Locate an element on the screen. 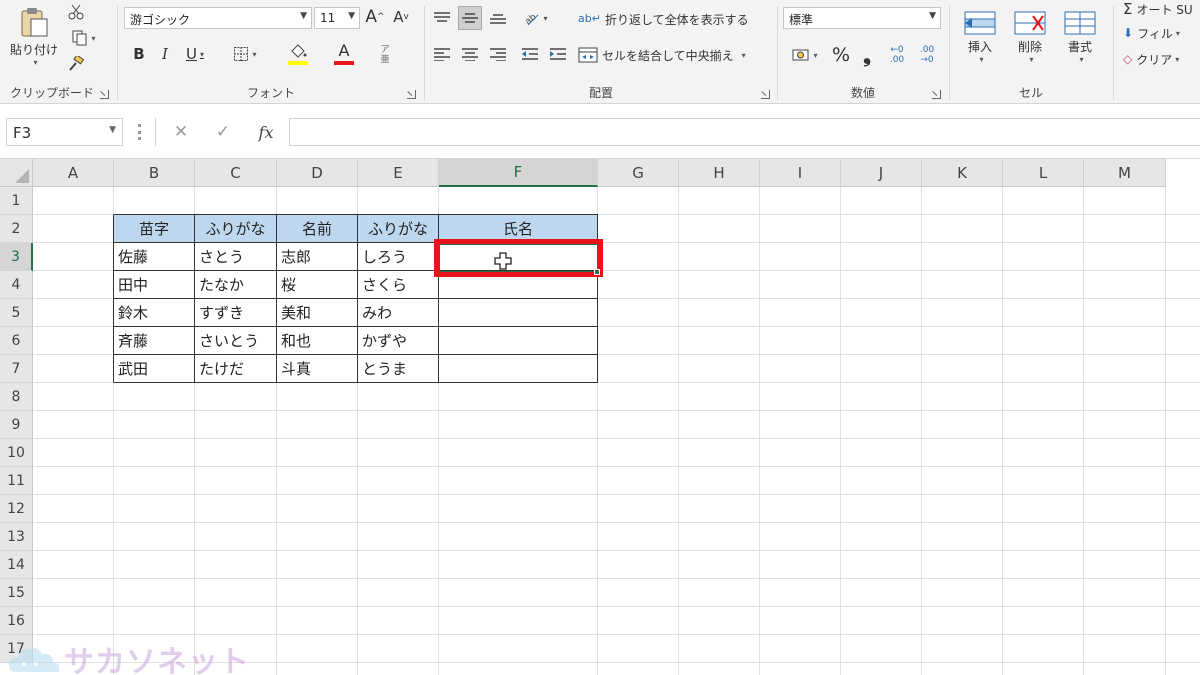 This screenshot has height=675, width=1200. table-cell: 鈴木 is located at coordinates (154, 312).